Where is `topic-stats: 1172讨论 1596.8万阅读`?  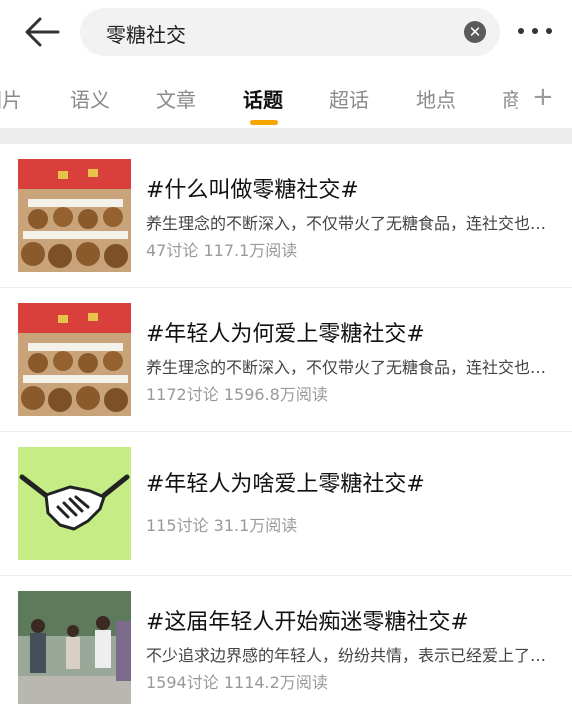
topic-stats: 1172讨论 1596.8万阅读 is located at coordinates (237, 393).